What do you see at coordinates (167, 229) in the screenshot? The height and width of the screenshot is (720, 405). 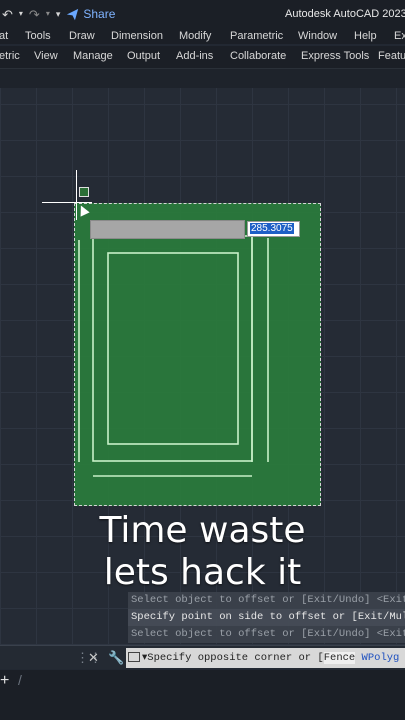 I see `dimension-preview-bar` at bounding box center [167, 229].